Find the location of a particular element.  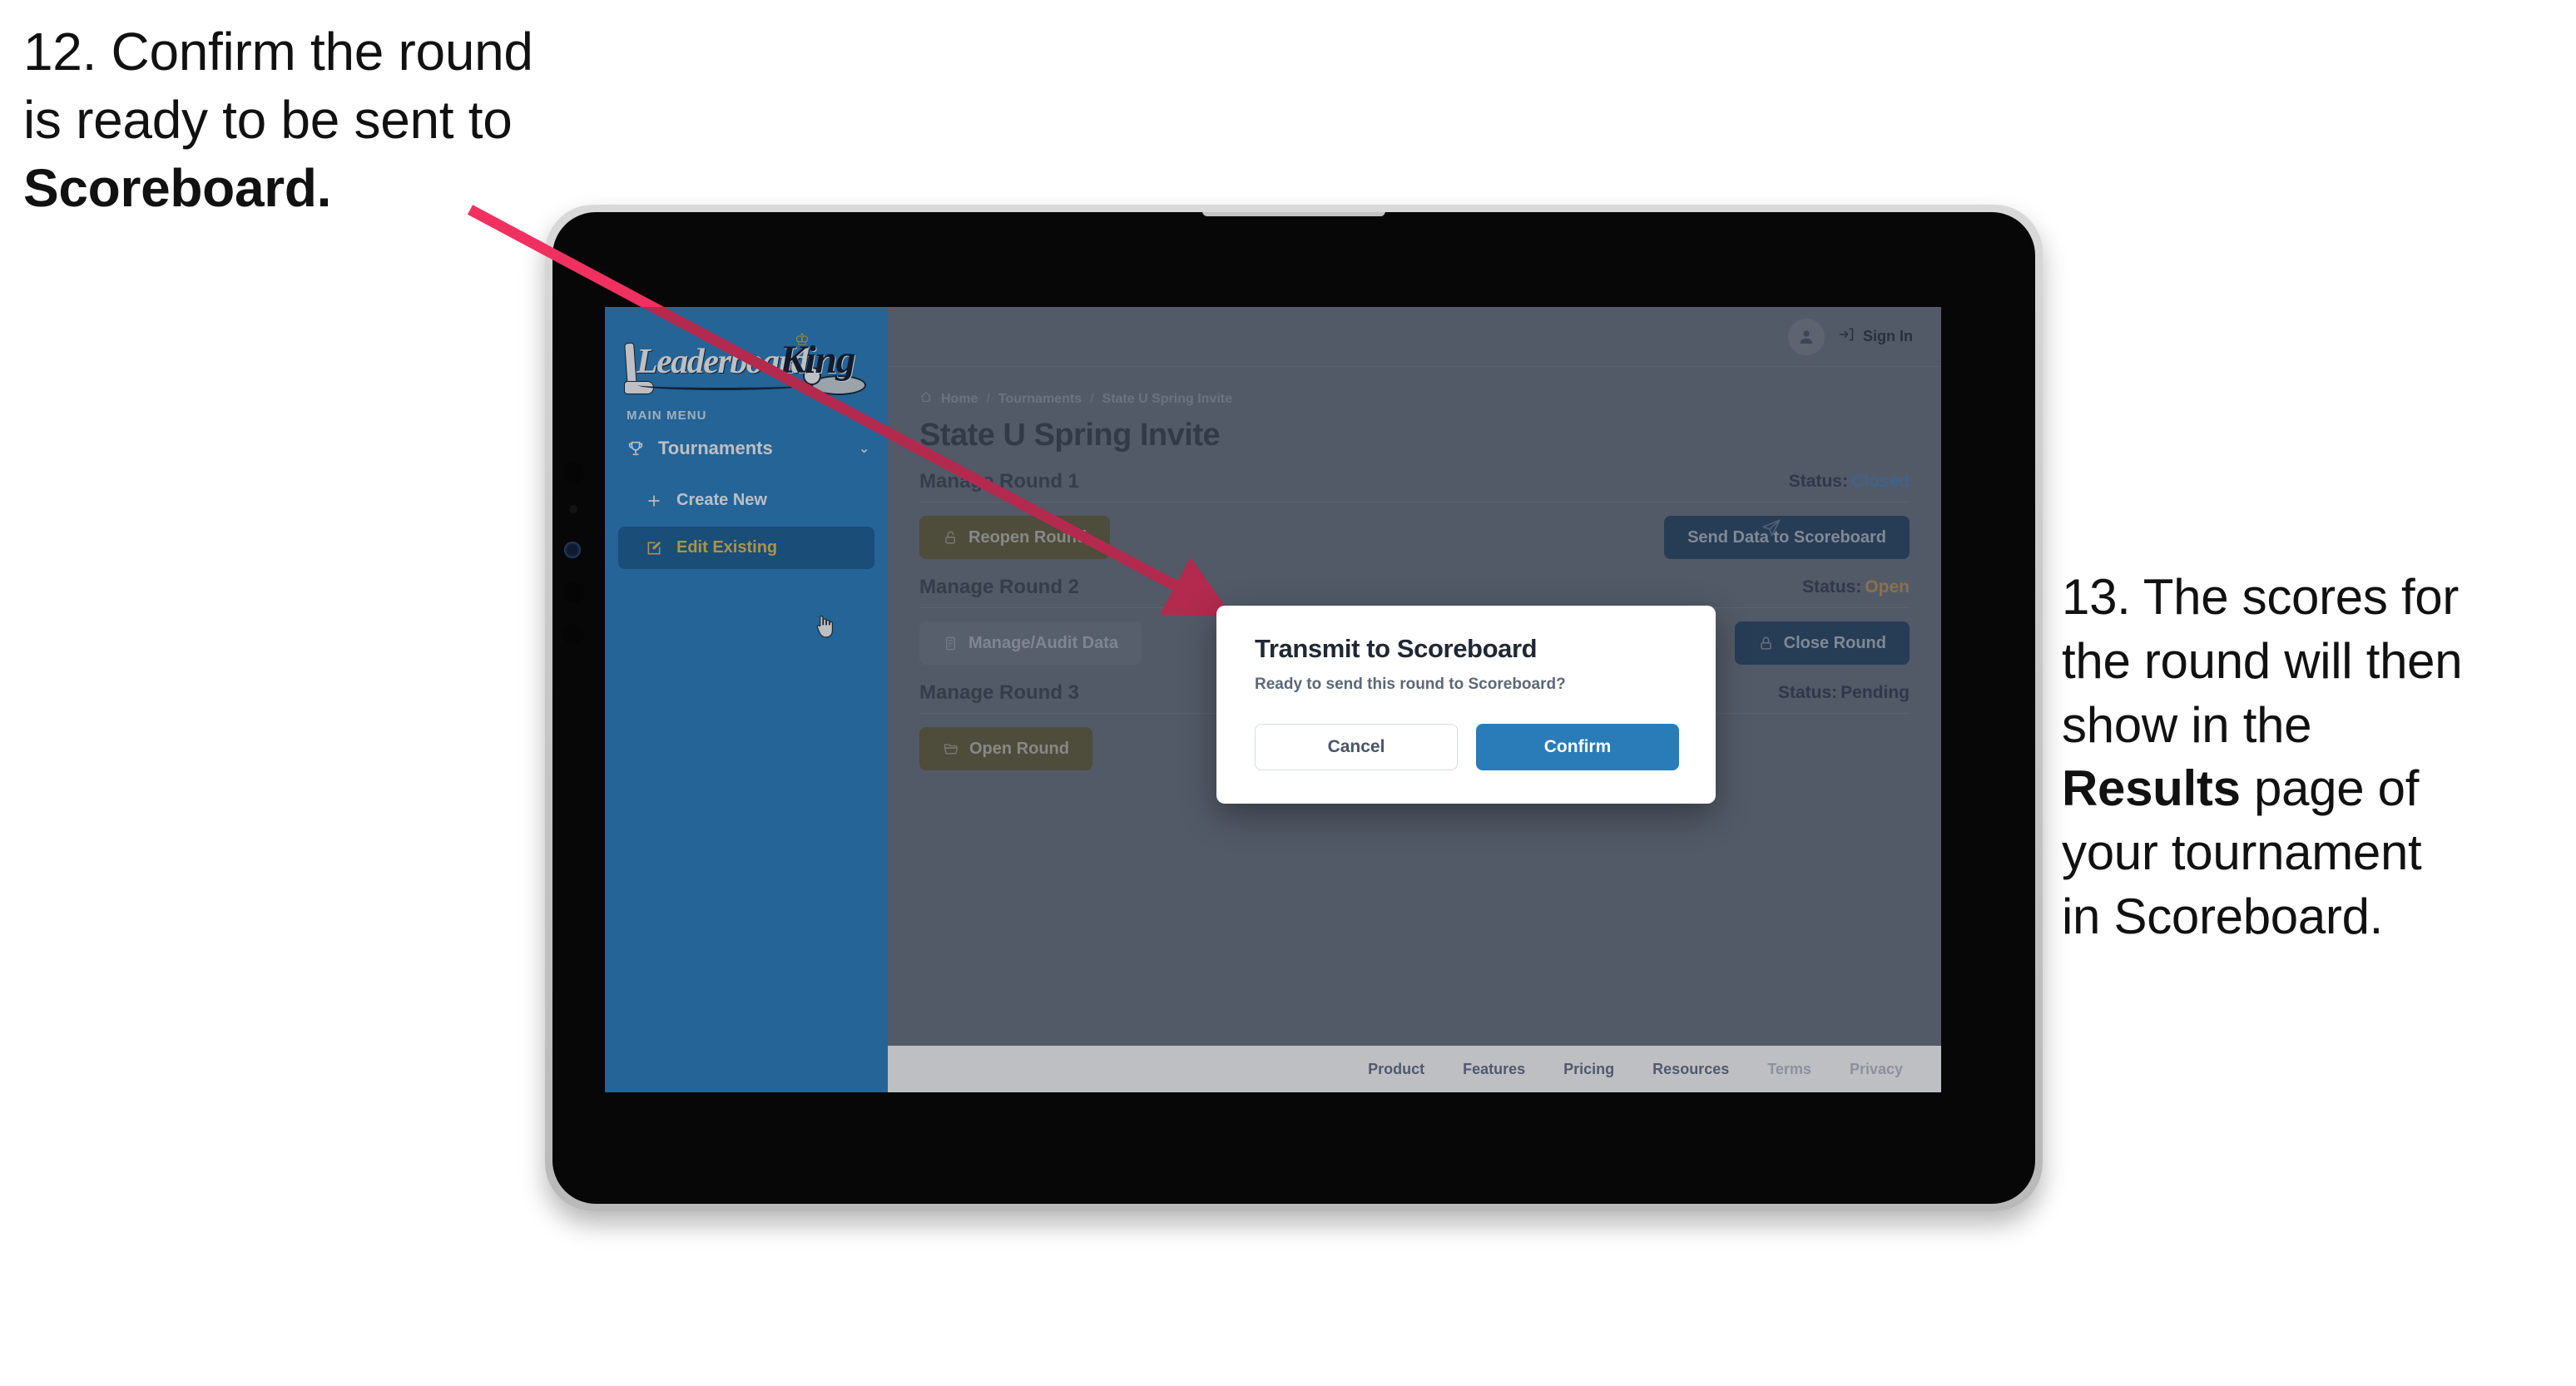

annotation-step-13-line-4: Results page of is located at coordinates (2319, 789).